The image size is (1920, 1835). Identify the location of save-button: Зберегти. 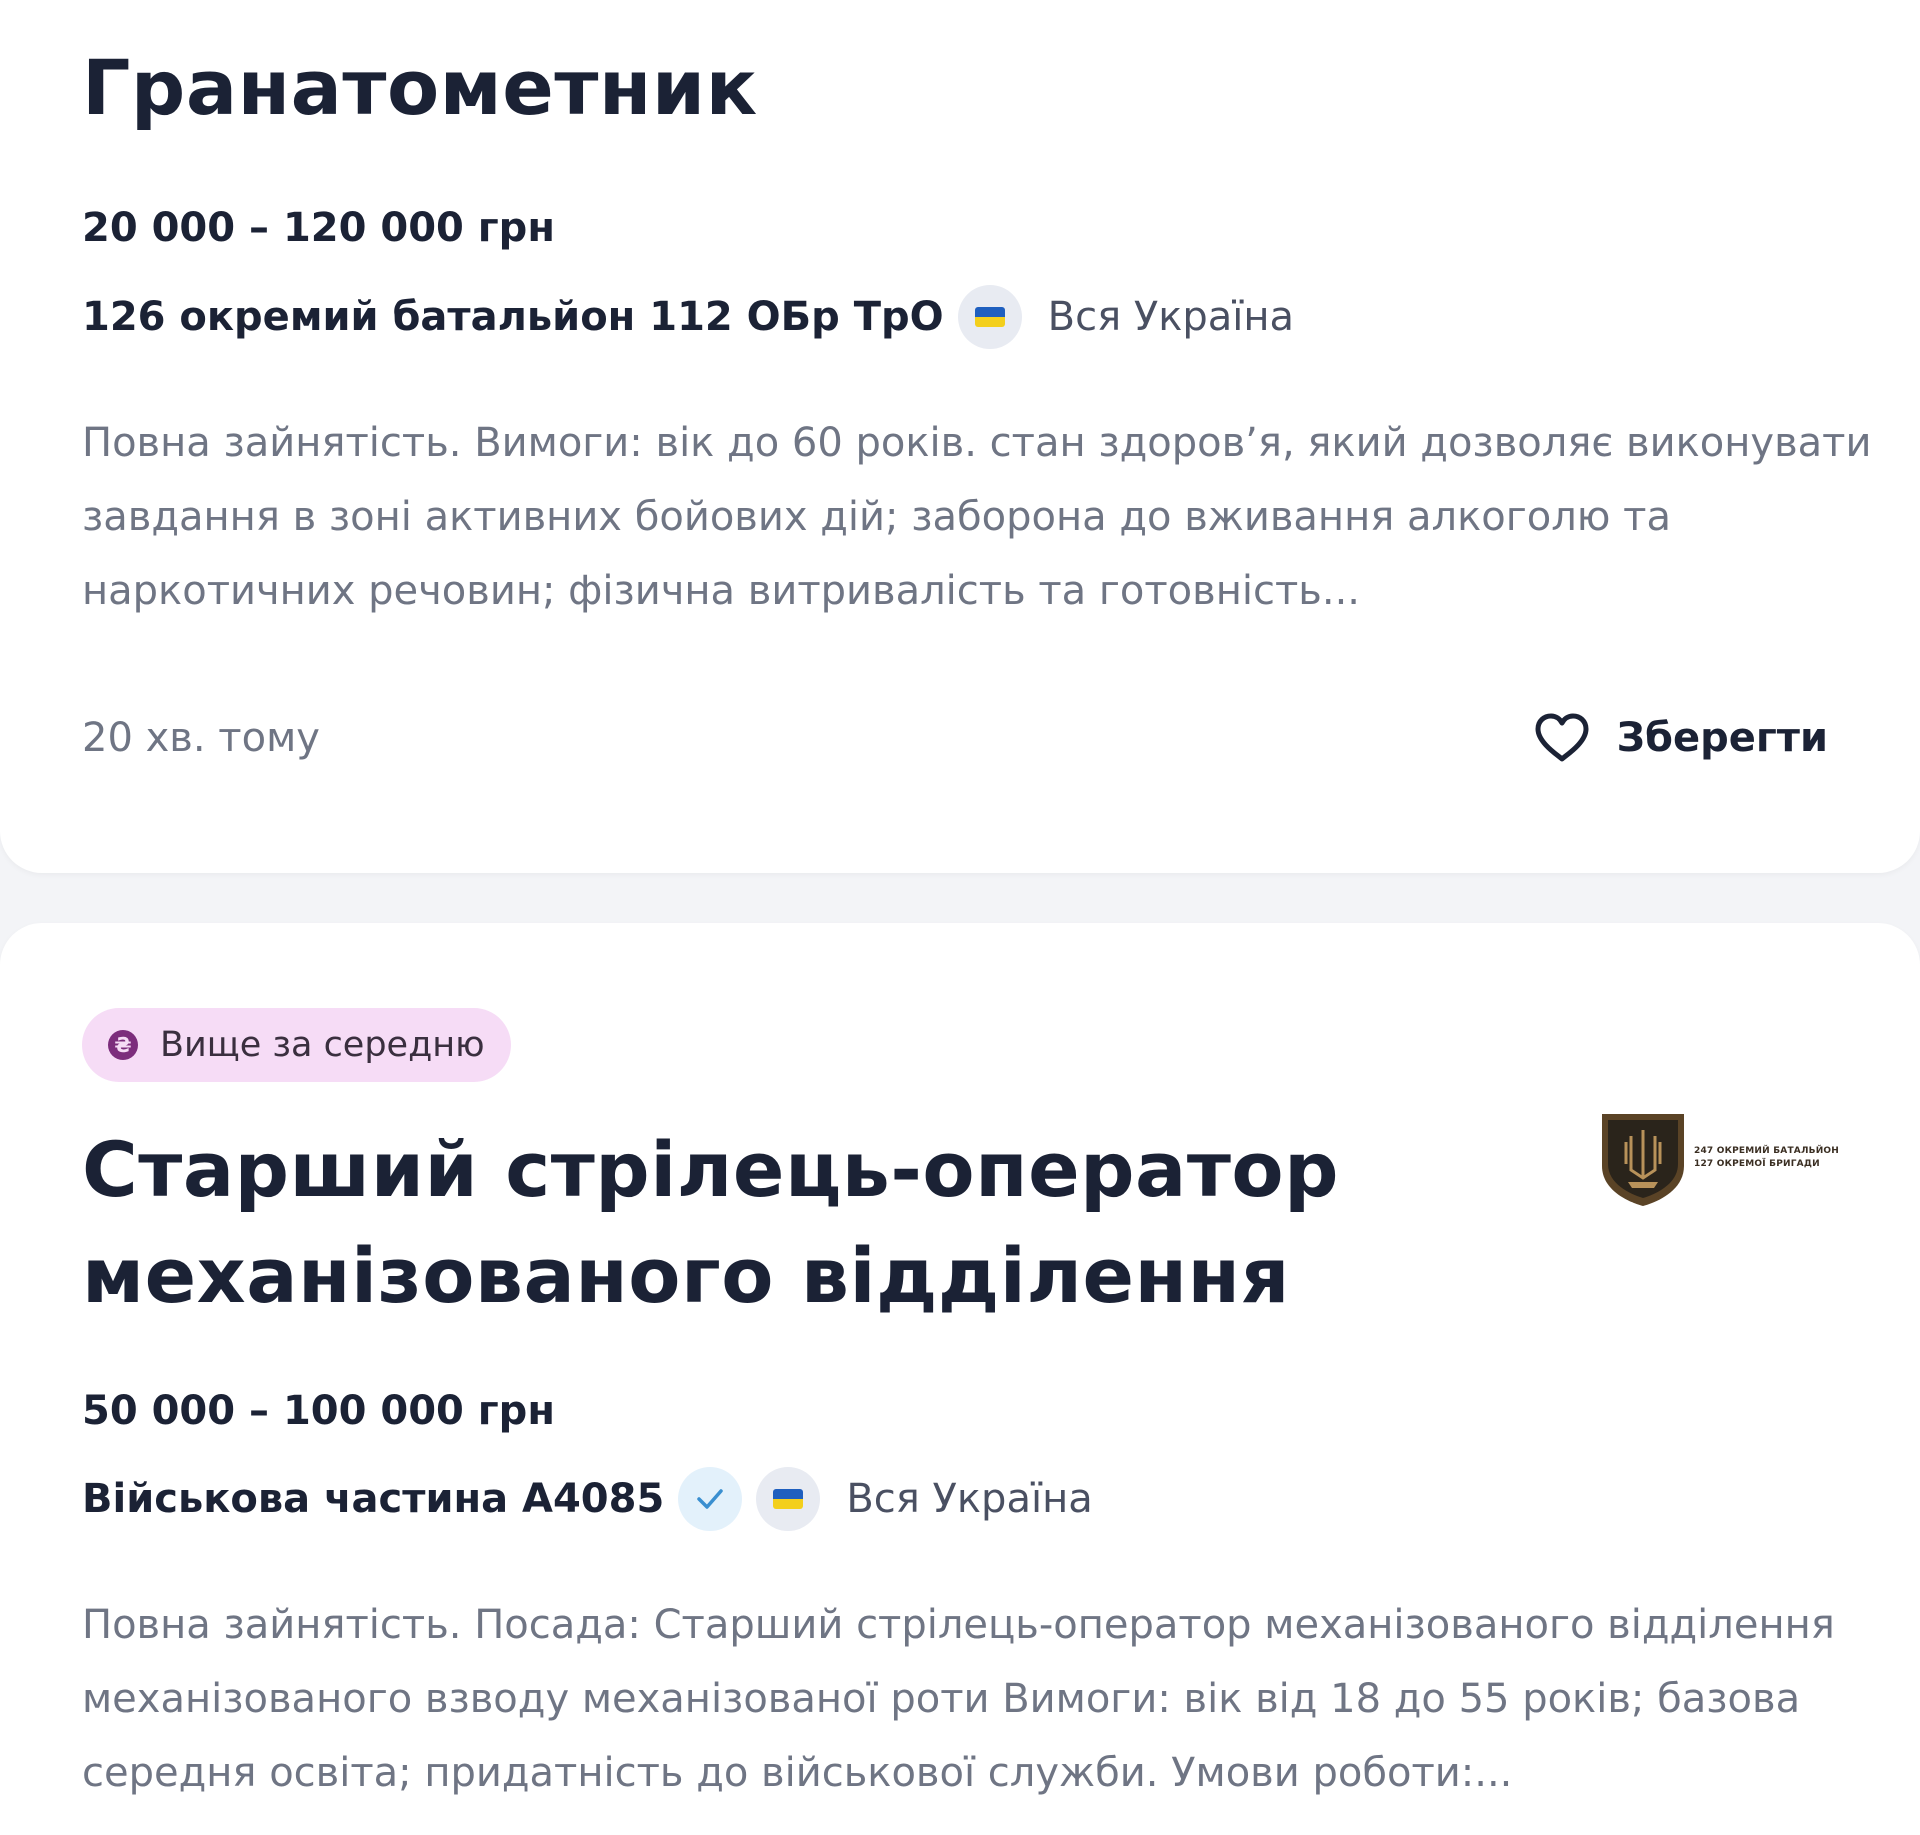
(1680, 738).